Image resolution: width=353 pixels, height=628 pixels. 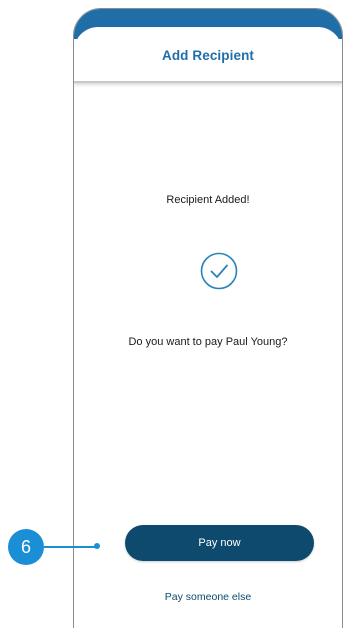 What do you see at coordinates (26, 547) in the screenshot?
I see `callout-number-badge: 6` at bounding box center [26, 547].